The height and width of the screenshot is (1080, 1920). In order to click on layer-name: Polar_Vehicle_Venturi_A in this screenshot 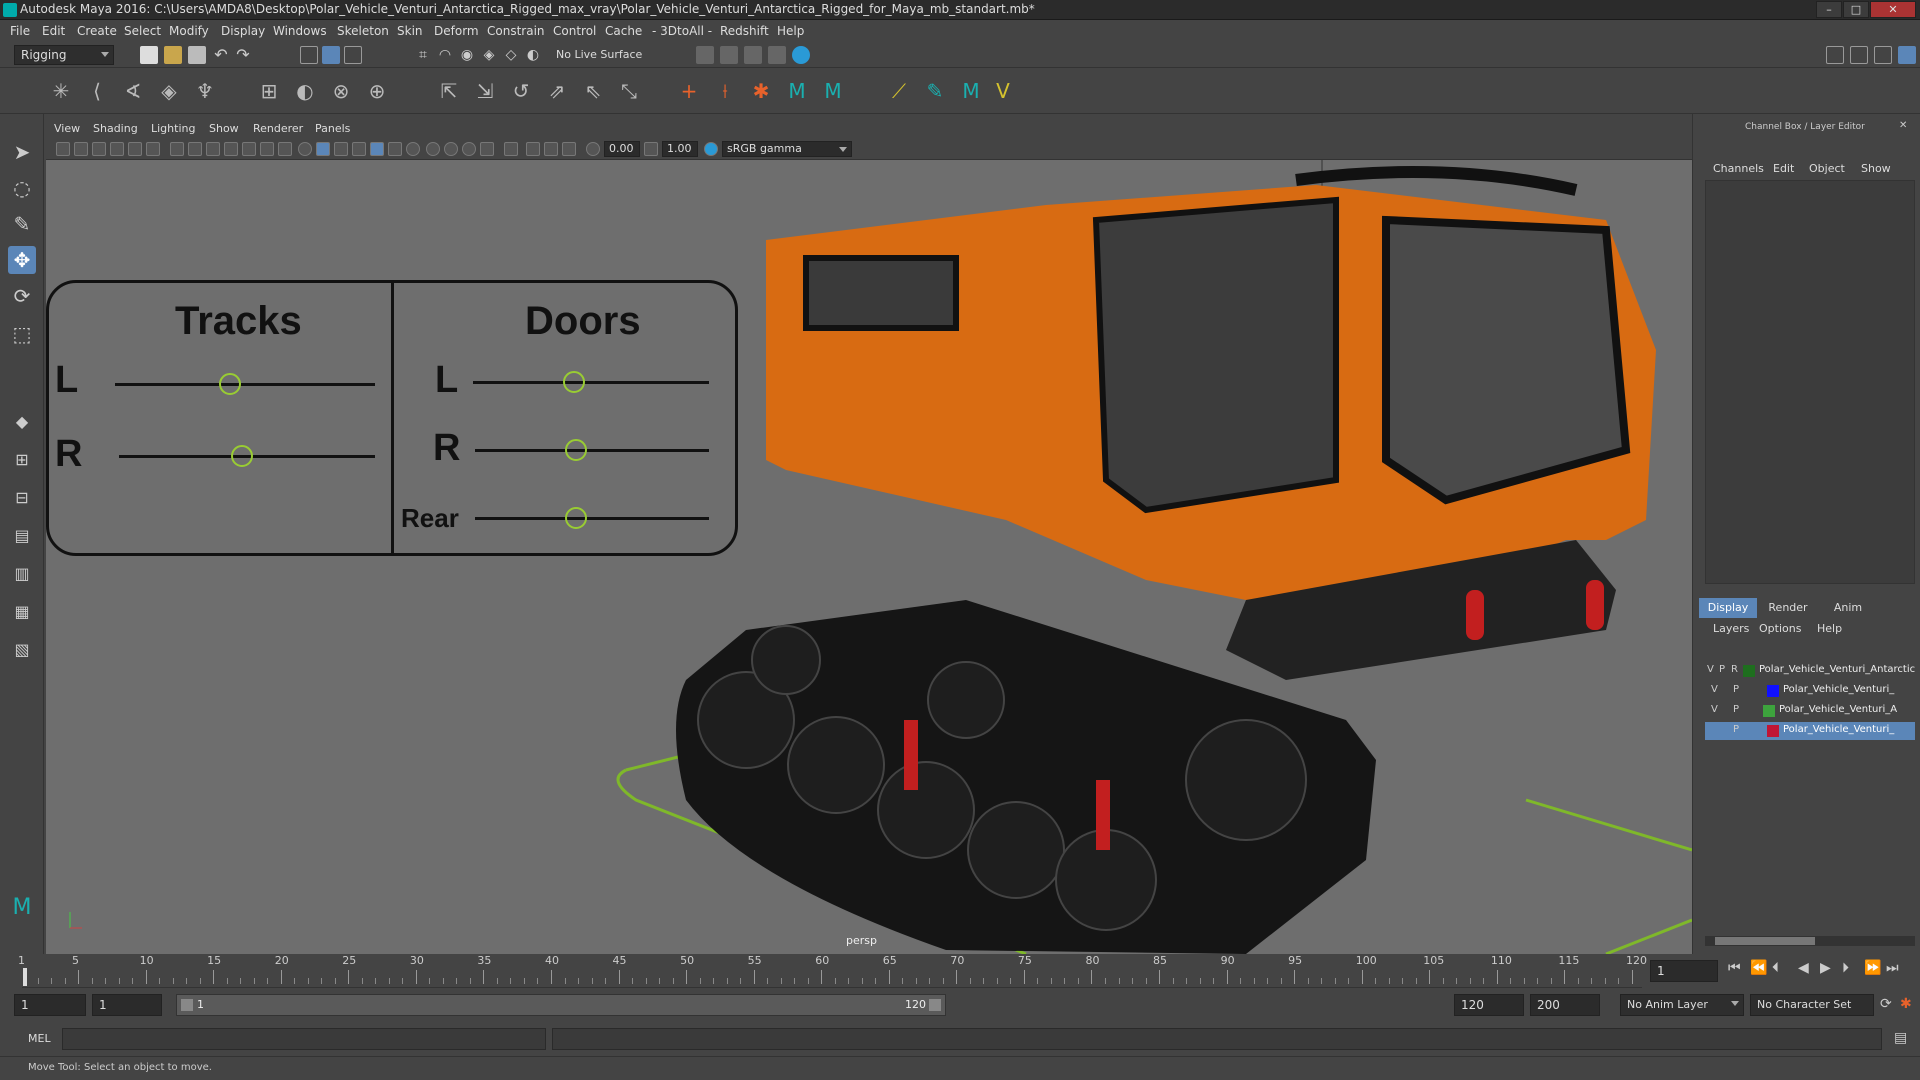, I will do `click(1847, 709)`.